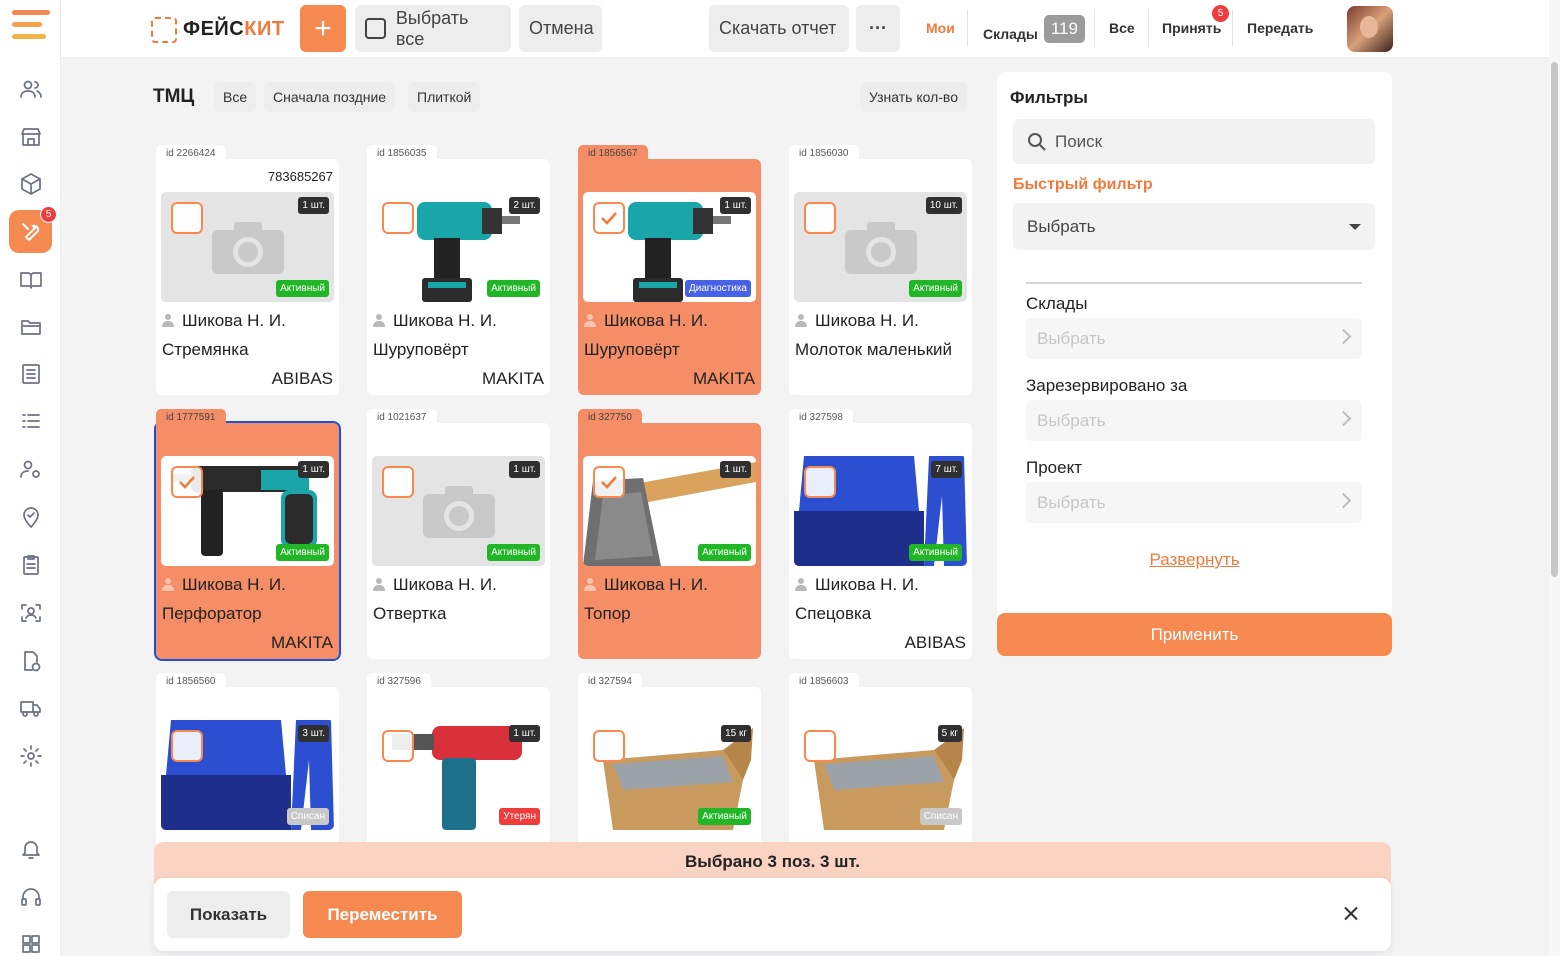 The height and width of the screenshot is (956, 1560). Describe the element at coordinates (235, 97) in the screenshot. I see `filter-all-chip: Все` at that location.